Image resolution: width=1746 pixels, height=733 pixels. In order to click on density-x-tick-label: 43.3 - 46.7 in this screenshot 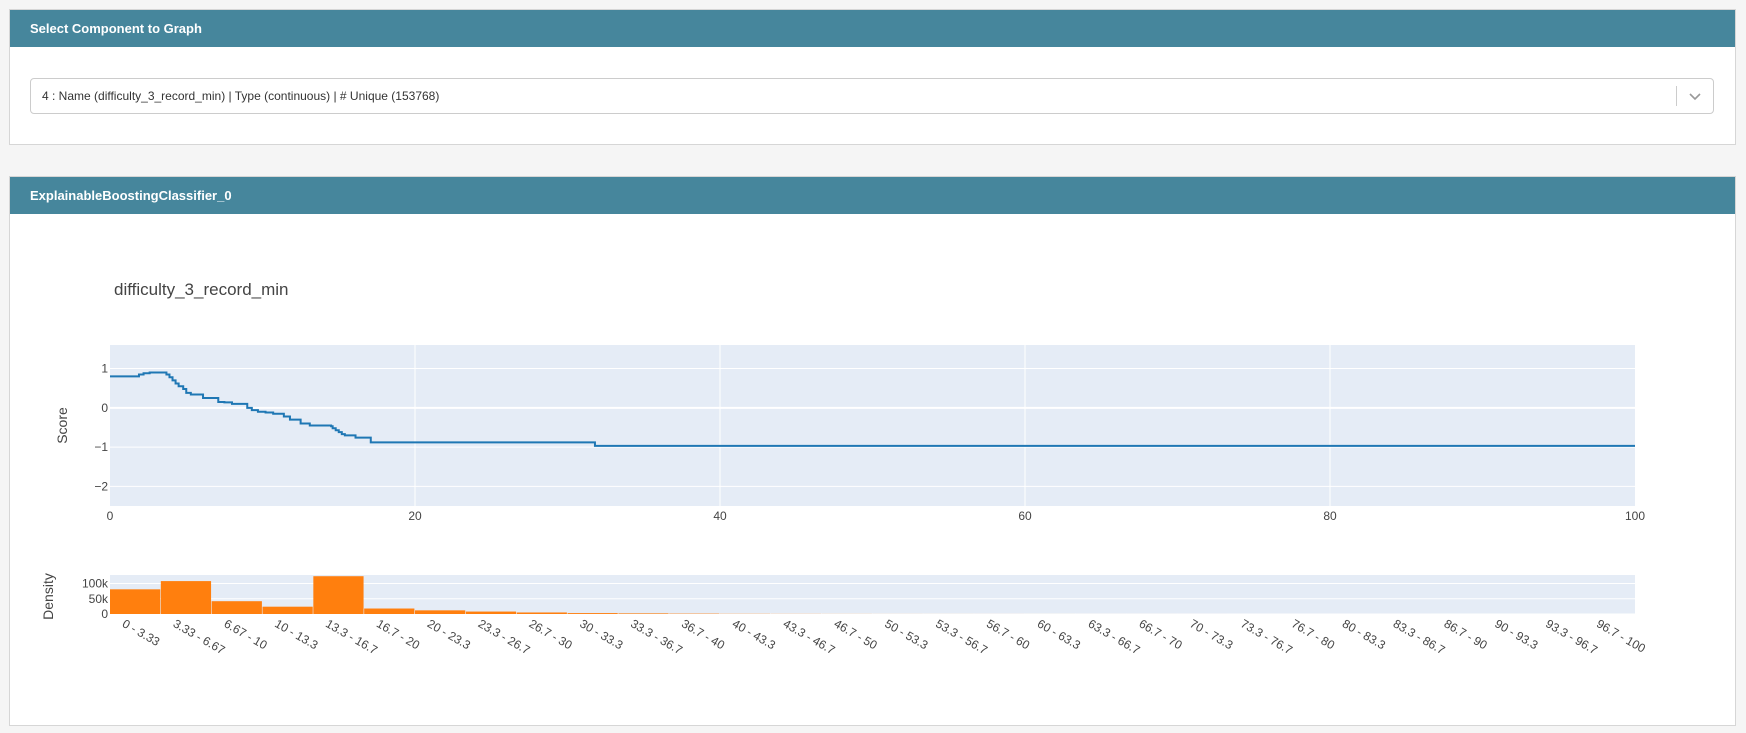, I will do `click(809, 636)`.